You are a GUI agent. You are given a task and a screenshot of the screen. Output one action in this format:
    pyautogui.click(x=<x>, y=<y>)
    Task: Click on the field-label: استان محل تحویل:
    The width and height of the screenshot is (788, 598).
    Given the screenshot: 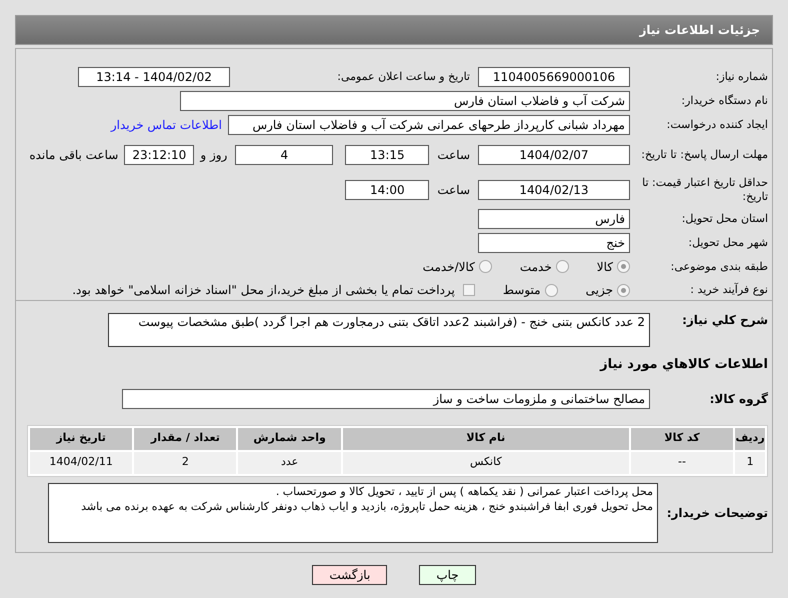 What is the action you would take?
    pyautogui.click(x=724, y=219)
    